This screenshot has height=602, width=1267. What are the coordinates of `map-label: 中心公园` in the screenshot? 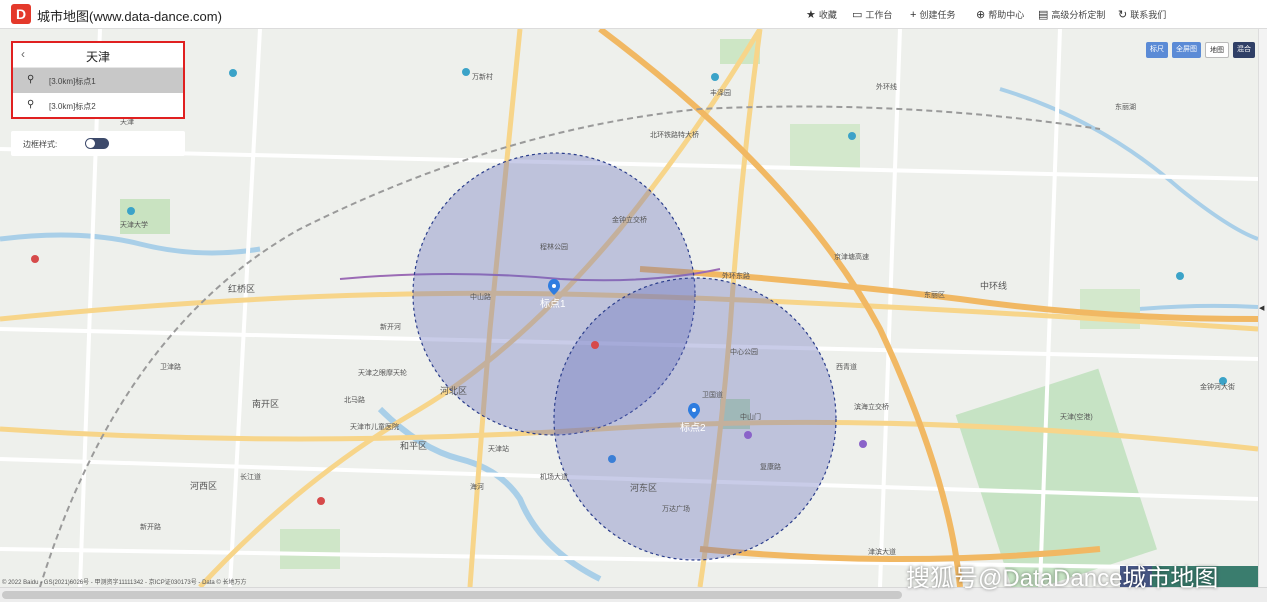 It's located at (744, 351).